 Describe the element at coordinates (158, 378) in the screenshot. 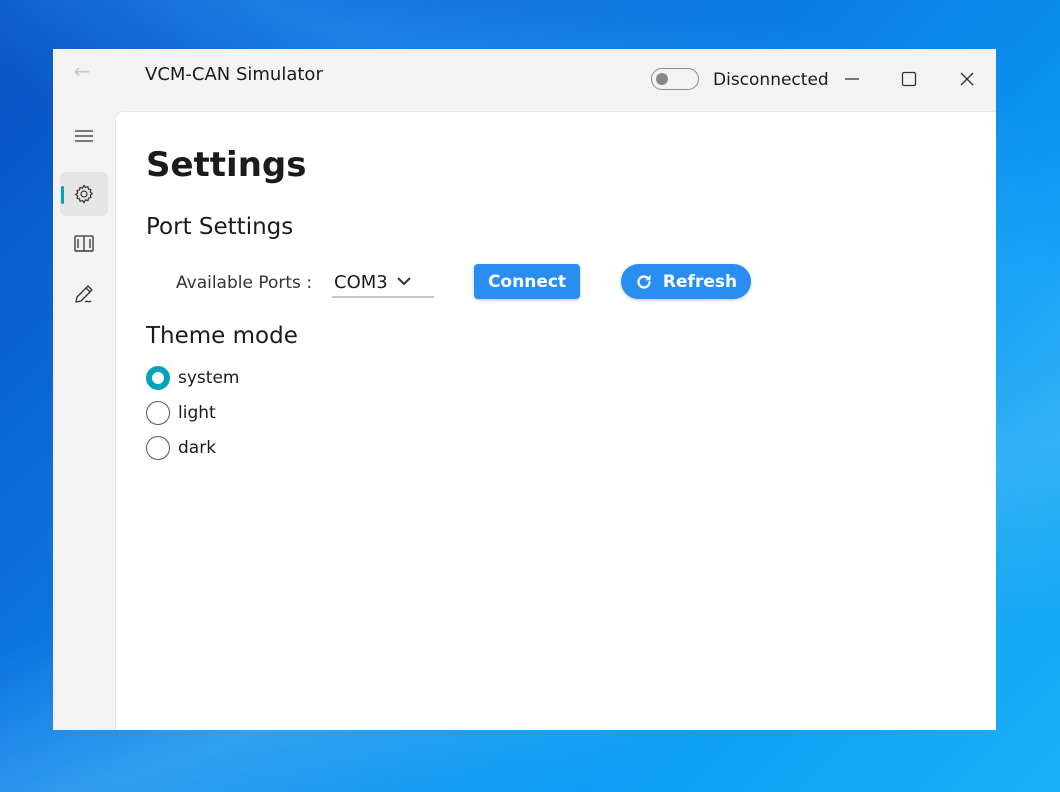

I see `radio-button-checked` at that location.